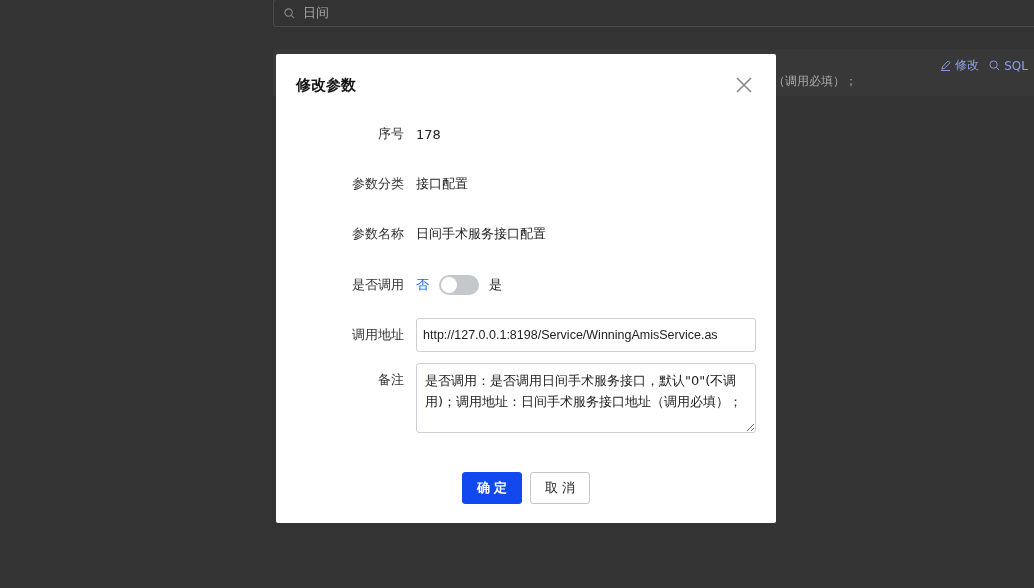 This screenshot has height=588, width=1034. What do you see at coordinates (316, 13) in the screenshot?
I see `search-text: 日间` at bounding box center [316, 13].